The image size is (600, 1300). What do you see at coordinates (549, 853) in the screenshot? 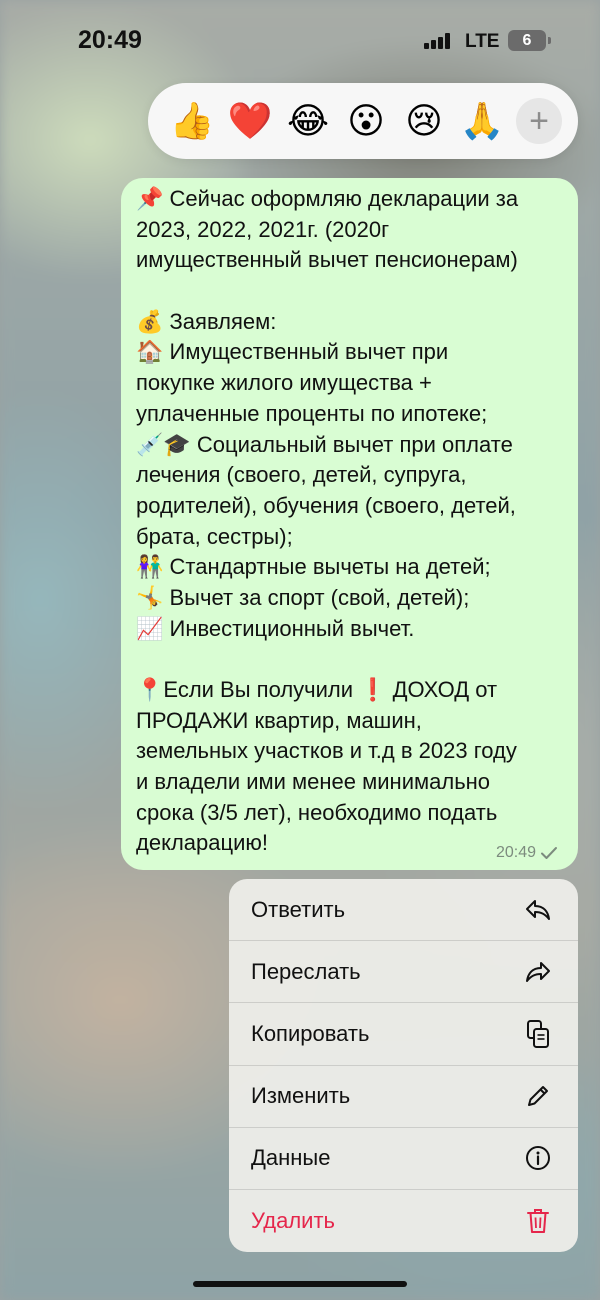
I see `sent-check-icon` at bounding box center [549, 853].